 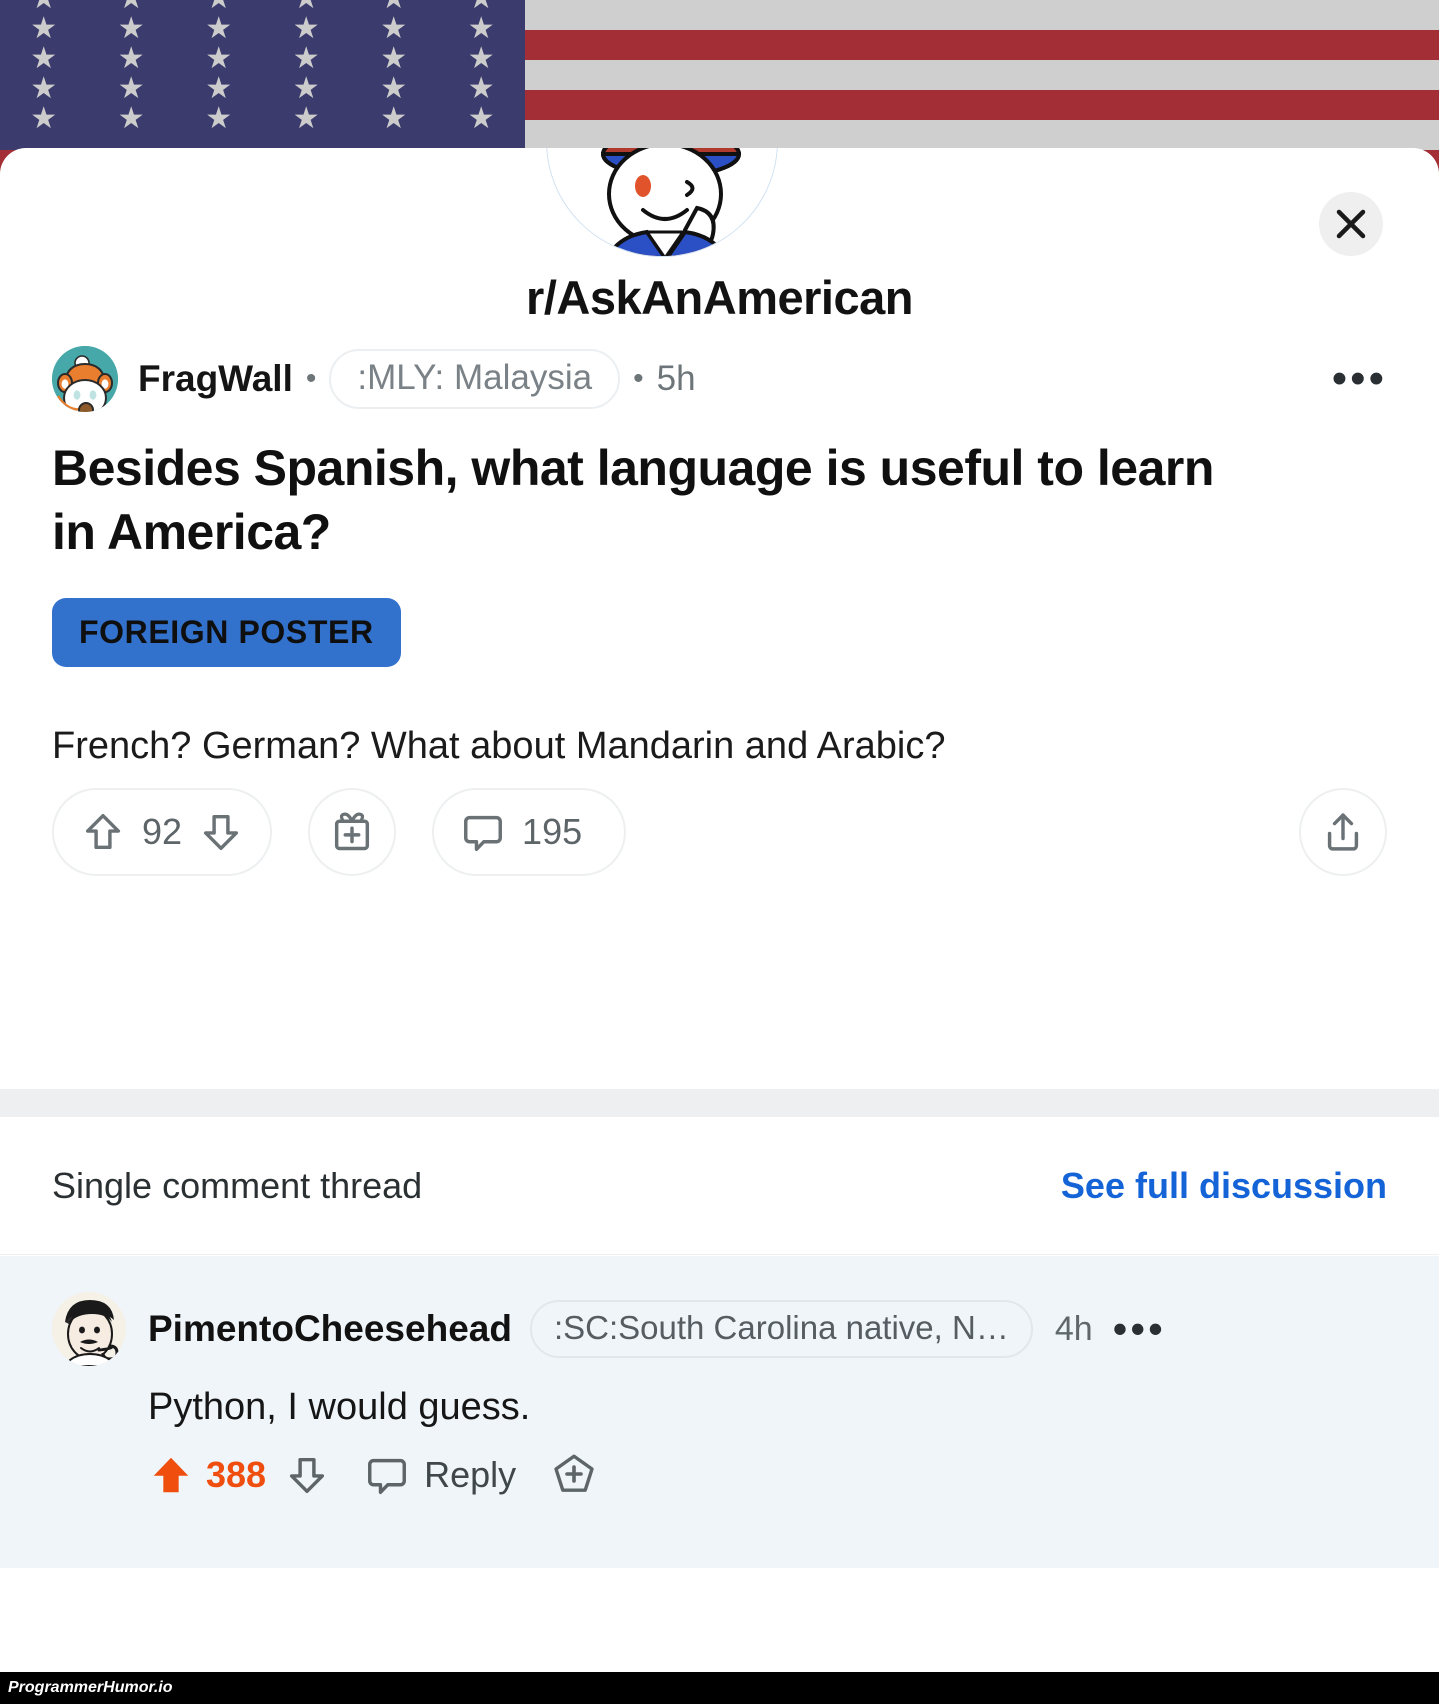 I want to click on vote-pill: 92, so click(x=162, y=832).